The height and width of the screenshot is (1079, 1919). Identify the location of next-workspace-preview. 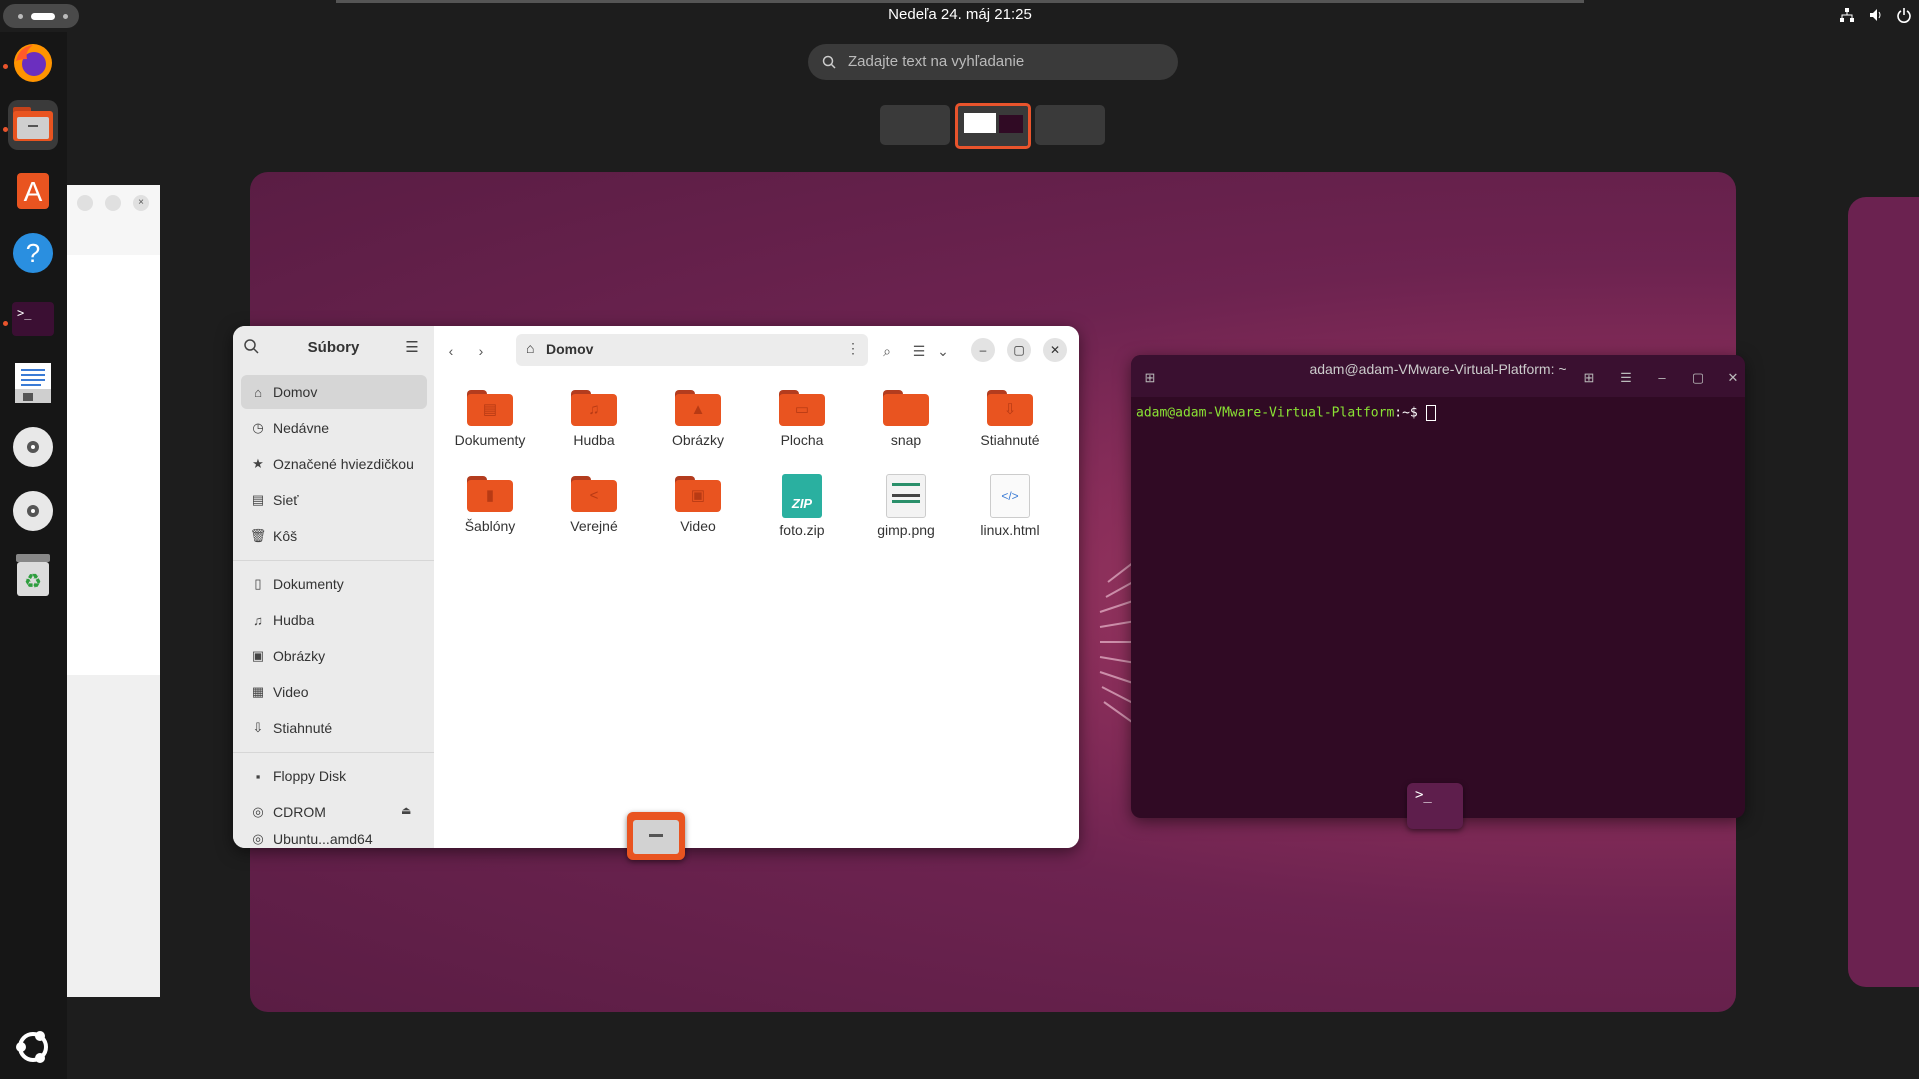
(1883, 592).